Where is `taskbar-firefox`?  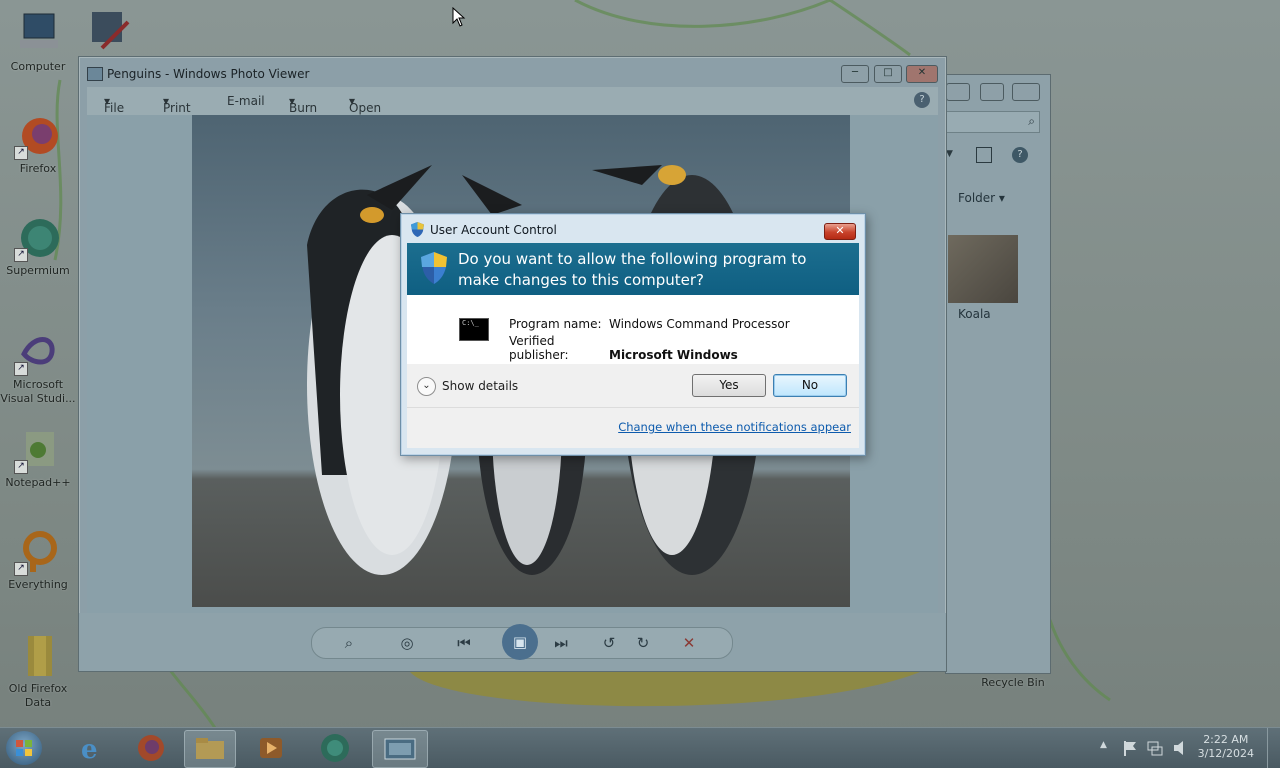
taskbar-firefox is located at coordinates (151, 748).